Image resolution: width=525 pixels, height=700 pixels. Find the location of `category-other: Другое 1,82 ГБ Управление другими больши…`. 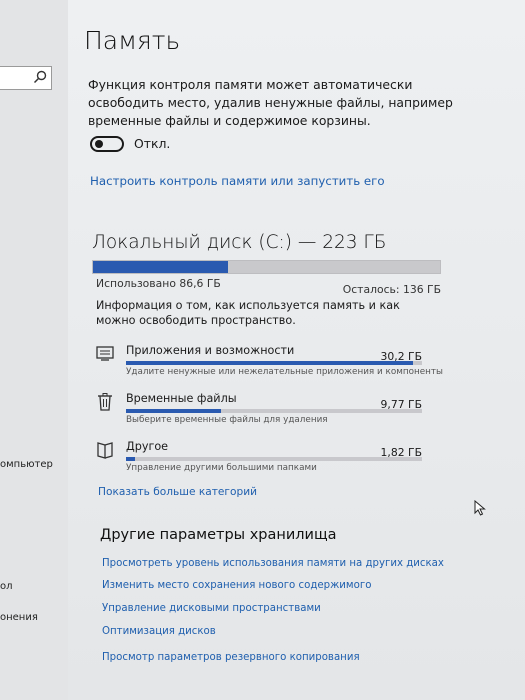

category-other: Другое 1,82 ГБ Управление другими больши… is located at coordinates (261, 463).